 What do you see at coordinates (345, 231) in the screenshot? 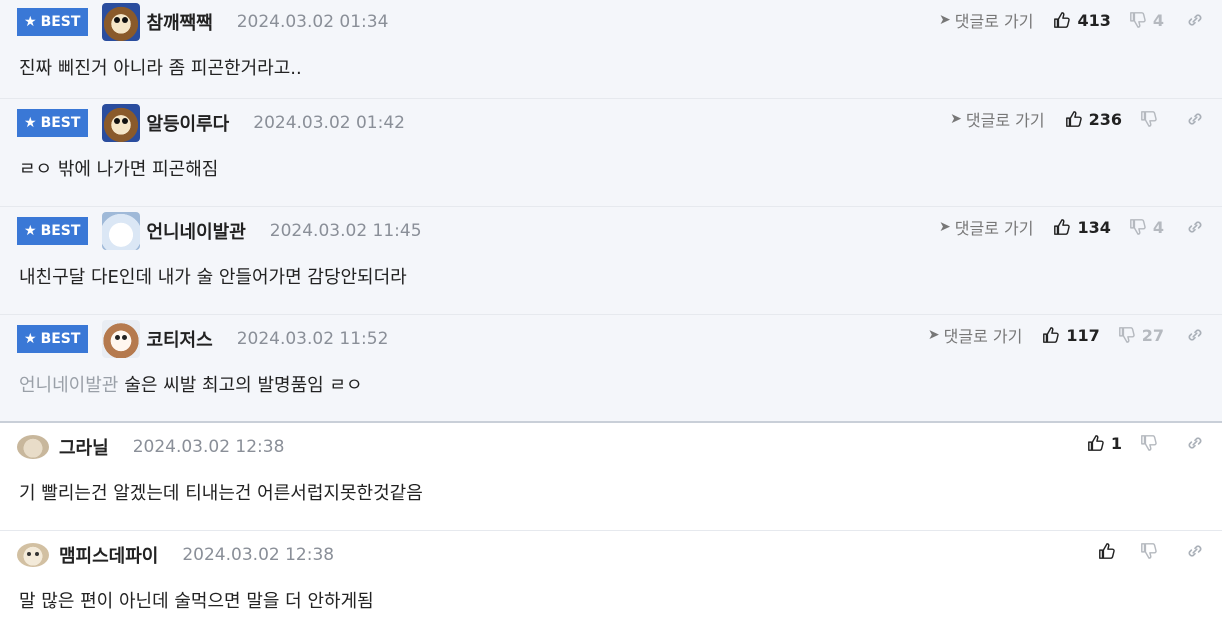
I see `timestamp: 2024.03.02 11:45` at bounding box center [345, 231].